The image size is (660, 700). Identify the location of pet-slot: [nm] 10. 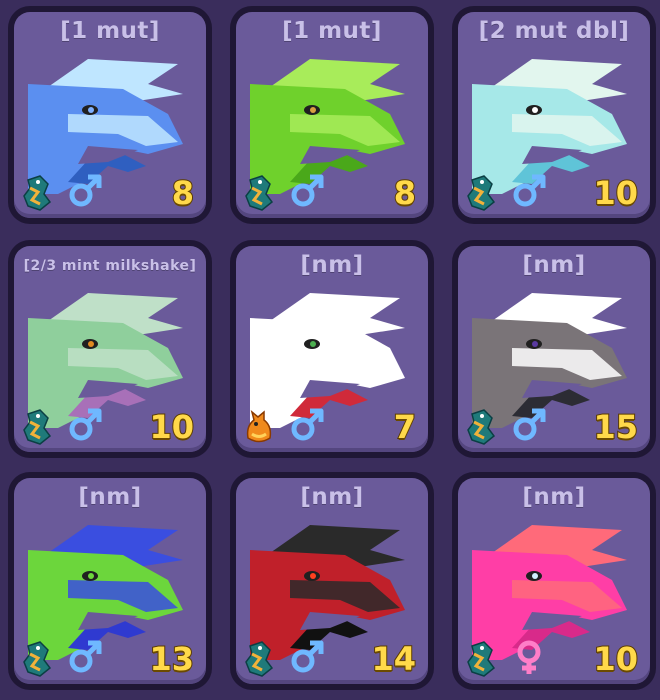
(554, 581).